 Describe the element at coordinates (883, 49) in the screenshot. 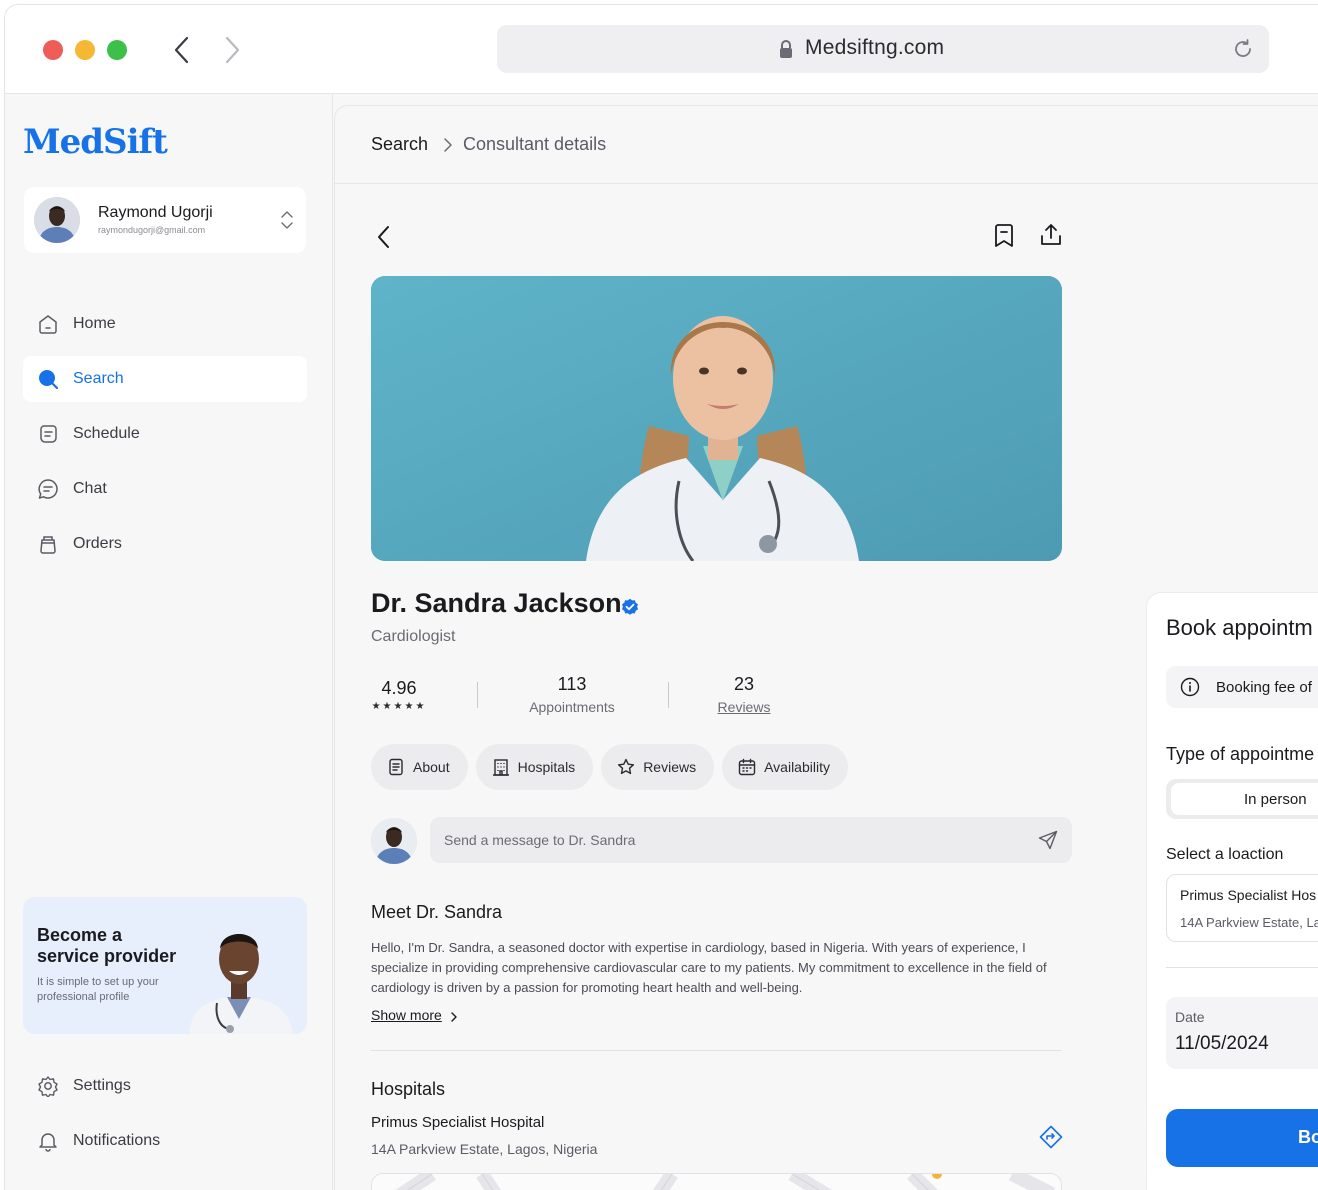

I see `address-bar: Medsiftng.com` at that location.